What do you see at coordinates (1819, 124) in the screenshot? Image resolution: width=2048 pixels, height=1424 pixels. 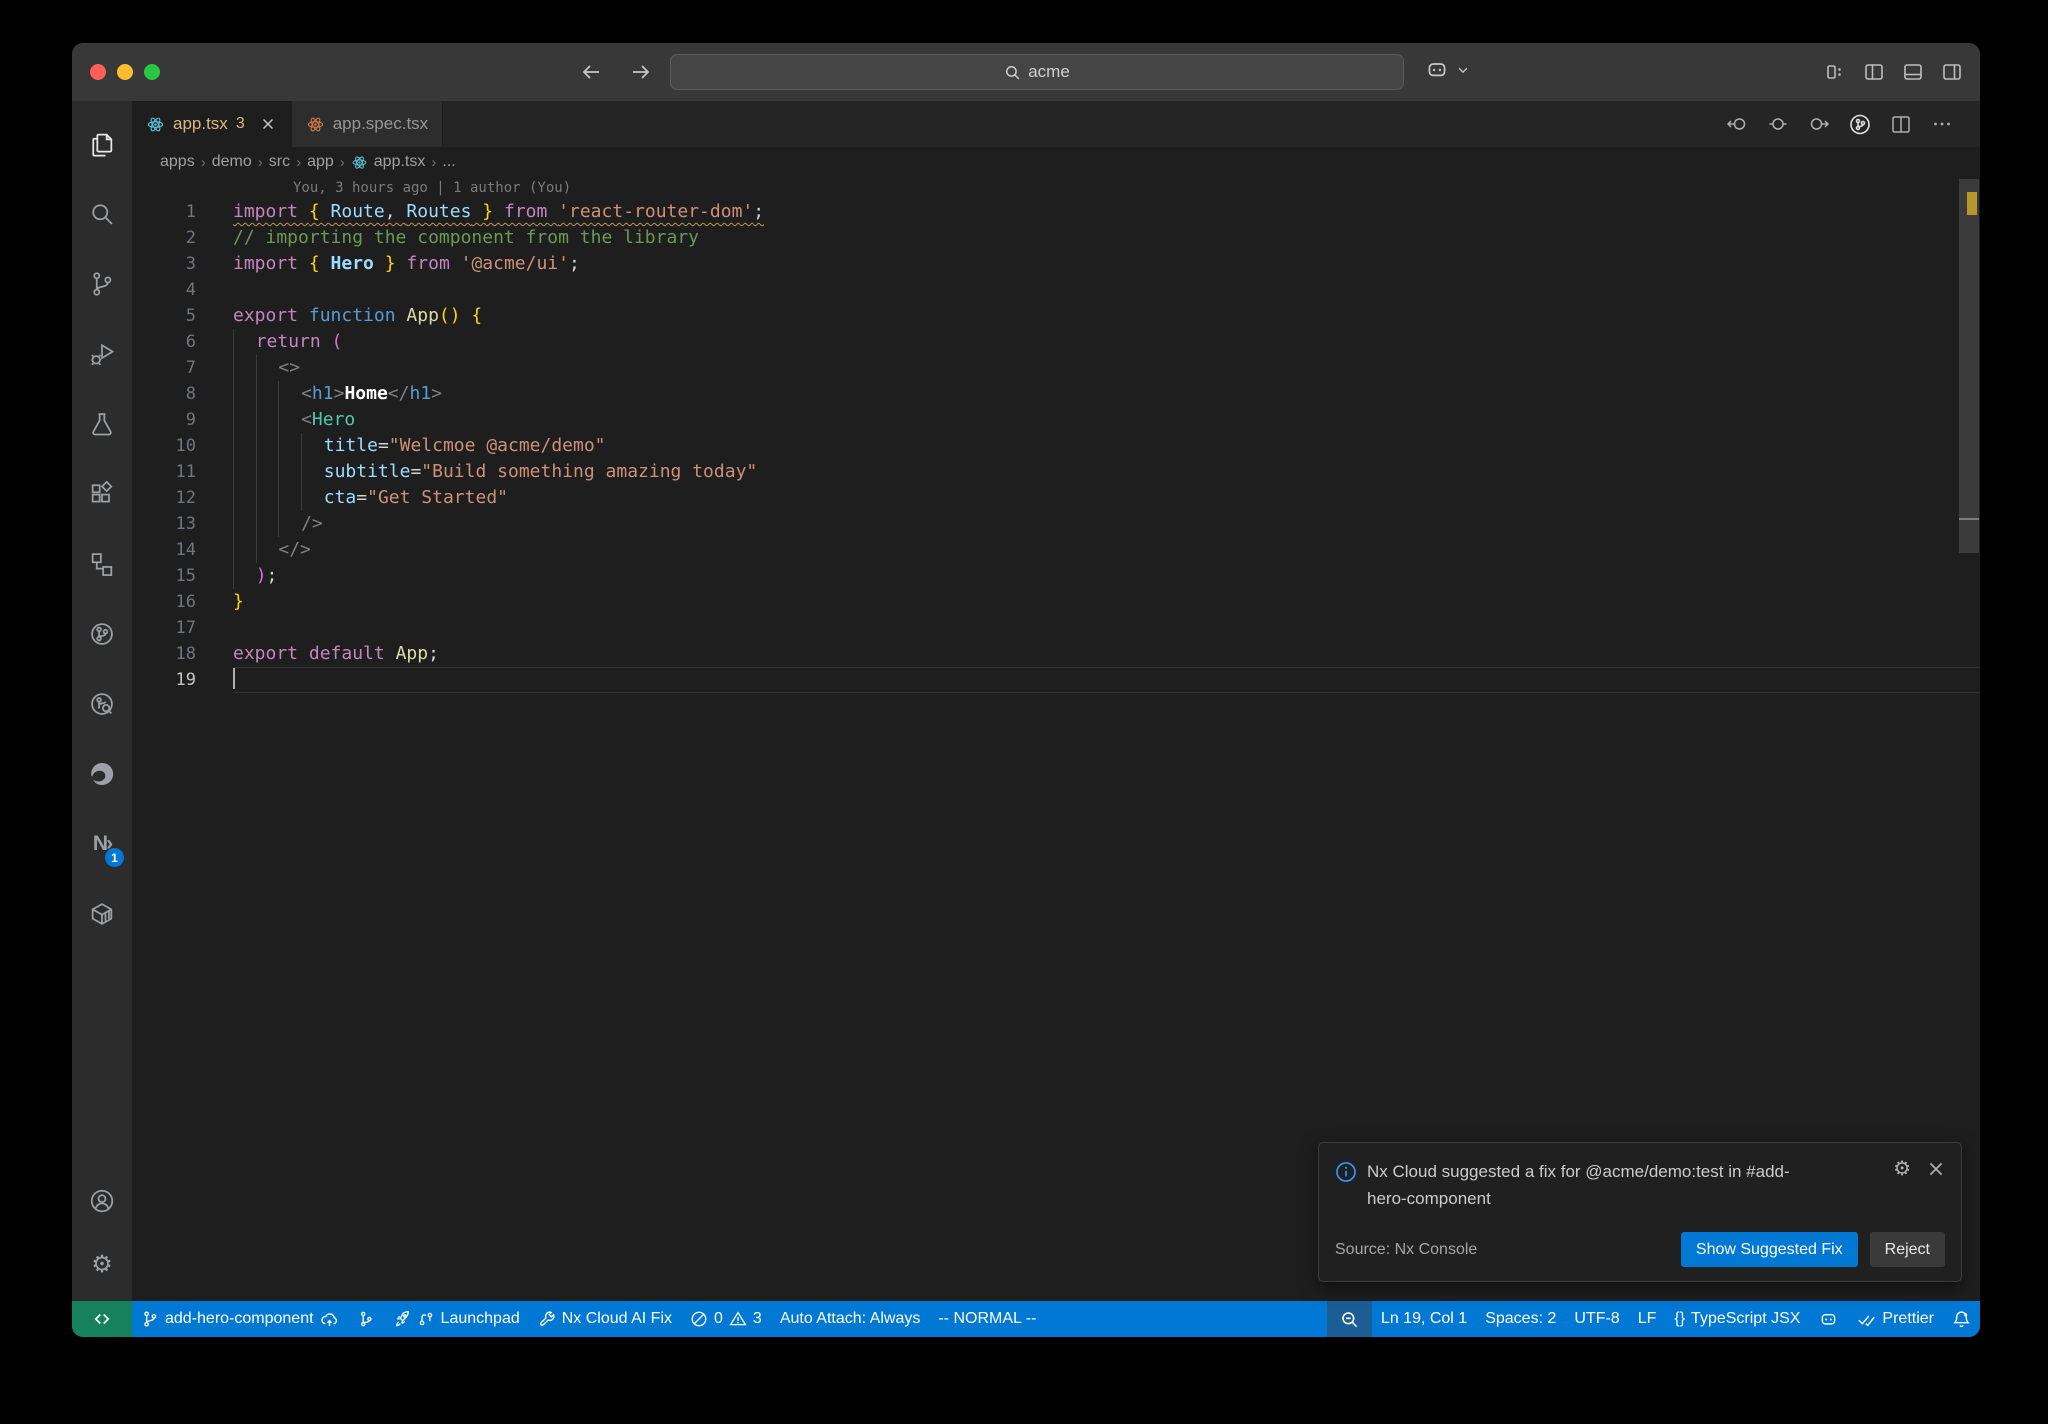 I see `next-change-icon` at bounding box center [1819, 124].